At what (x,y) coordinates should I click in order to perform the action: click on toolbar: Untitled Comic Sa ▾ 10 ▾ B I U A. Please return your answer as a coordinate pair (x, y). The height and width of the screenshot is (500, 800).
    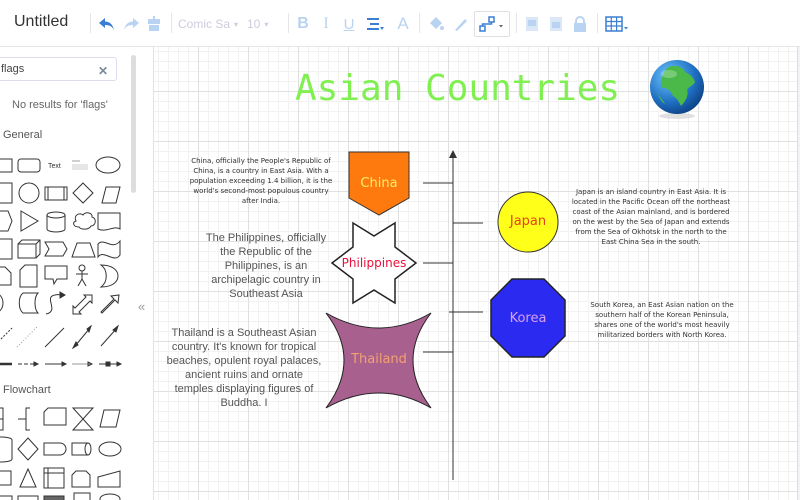
    Looking at the image, I should click on (400, 23).